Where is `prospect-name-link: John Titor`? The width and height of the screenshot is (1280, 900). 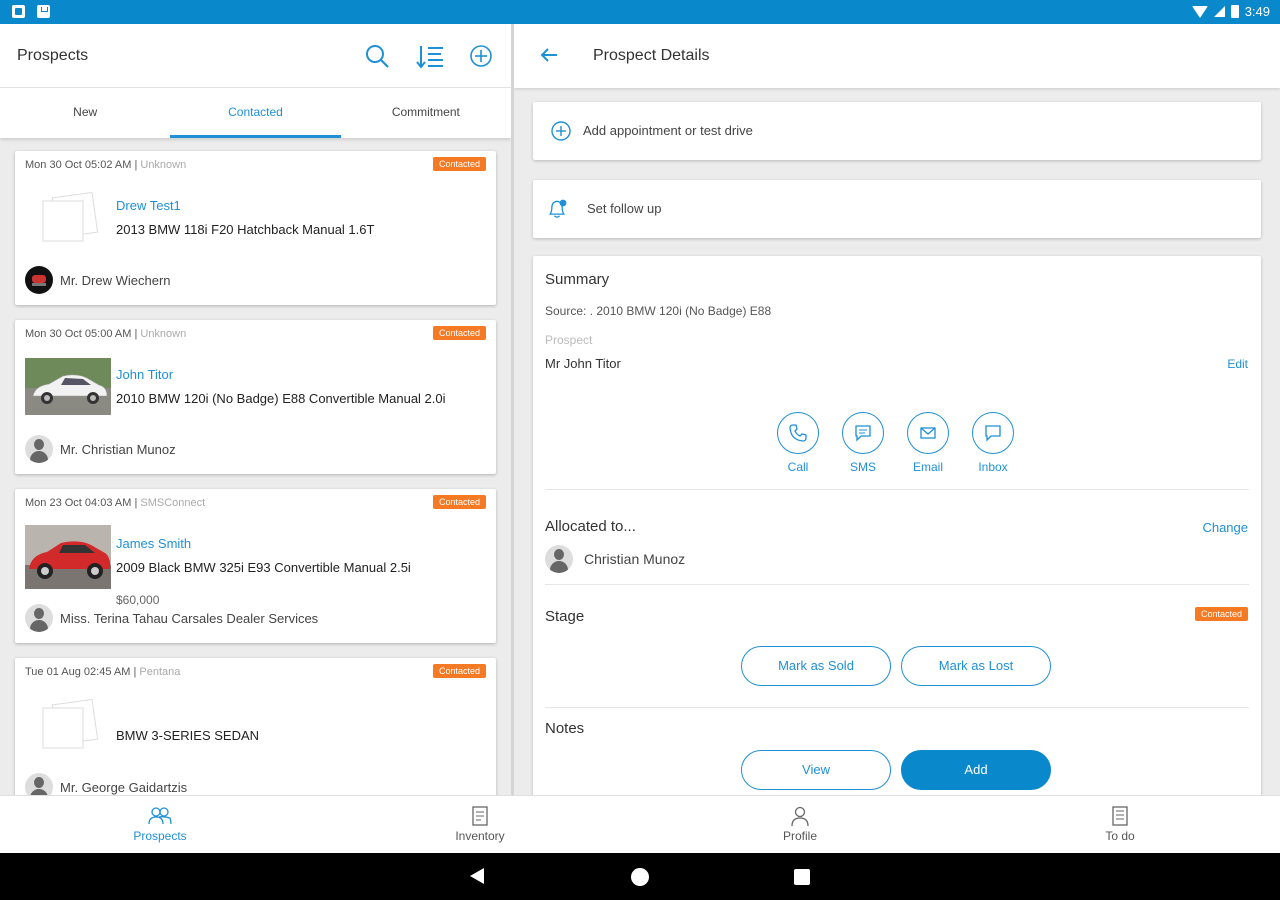
prospect-name-link: John Titor is located at coordinates (144, 374).